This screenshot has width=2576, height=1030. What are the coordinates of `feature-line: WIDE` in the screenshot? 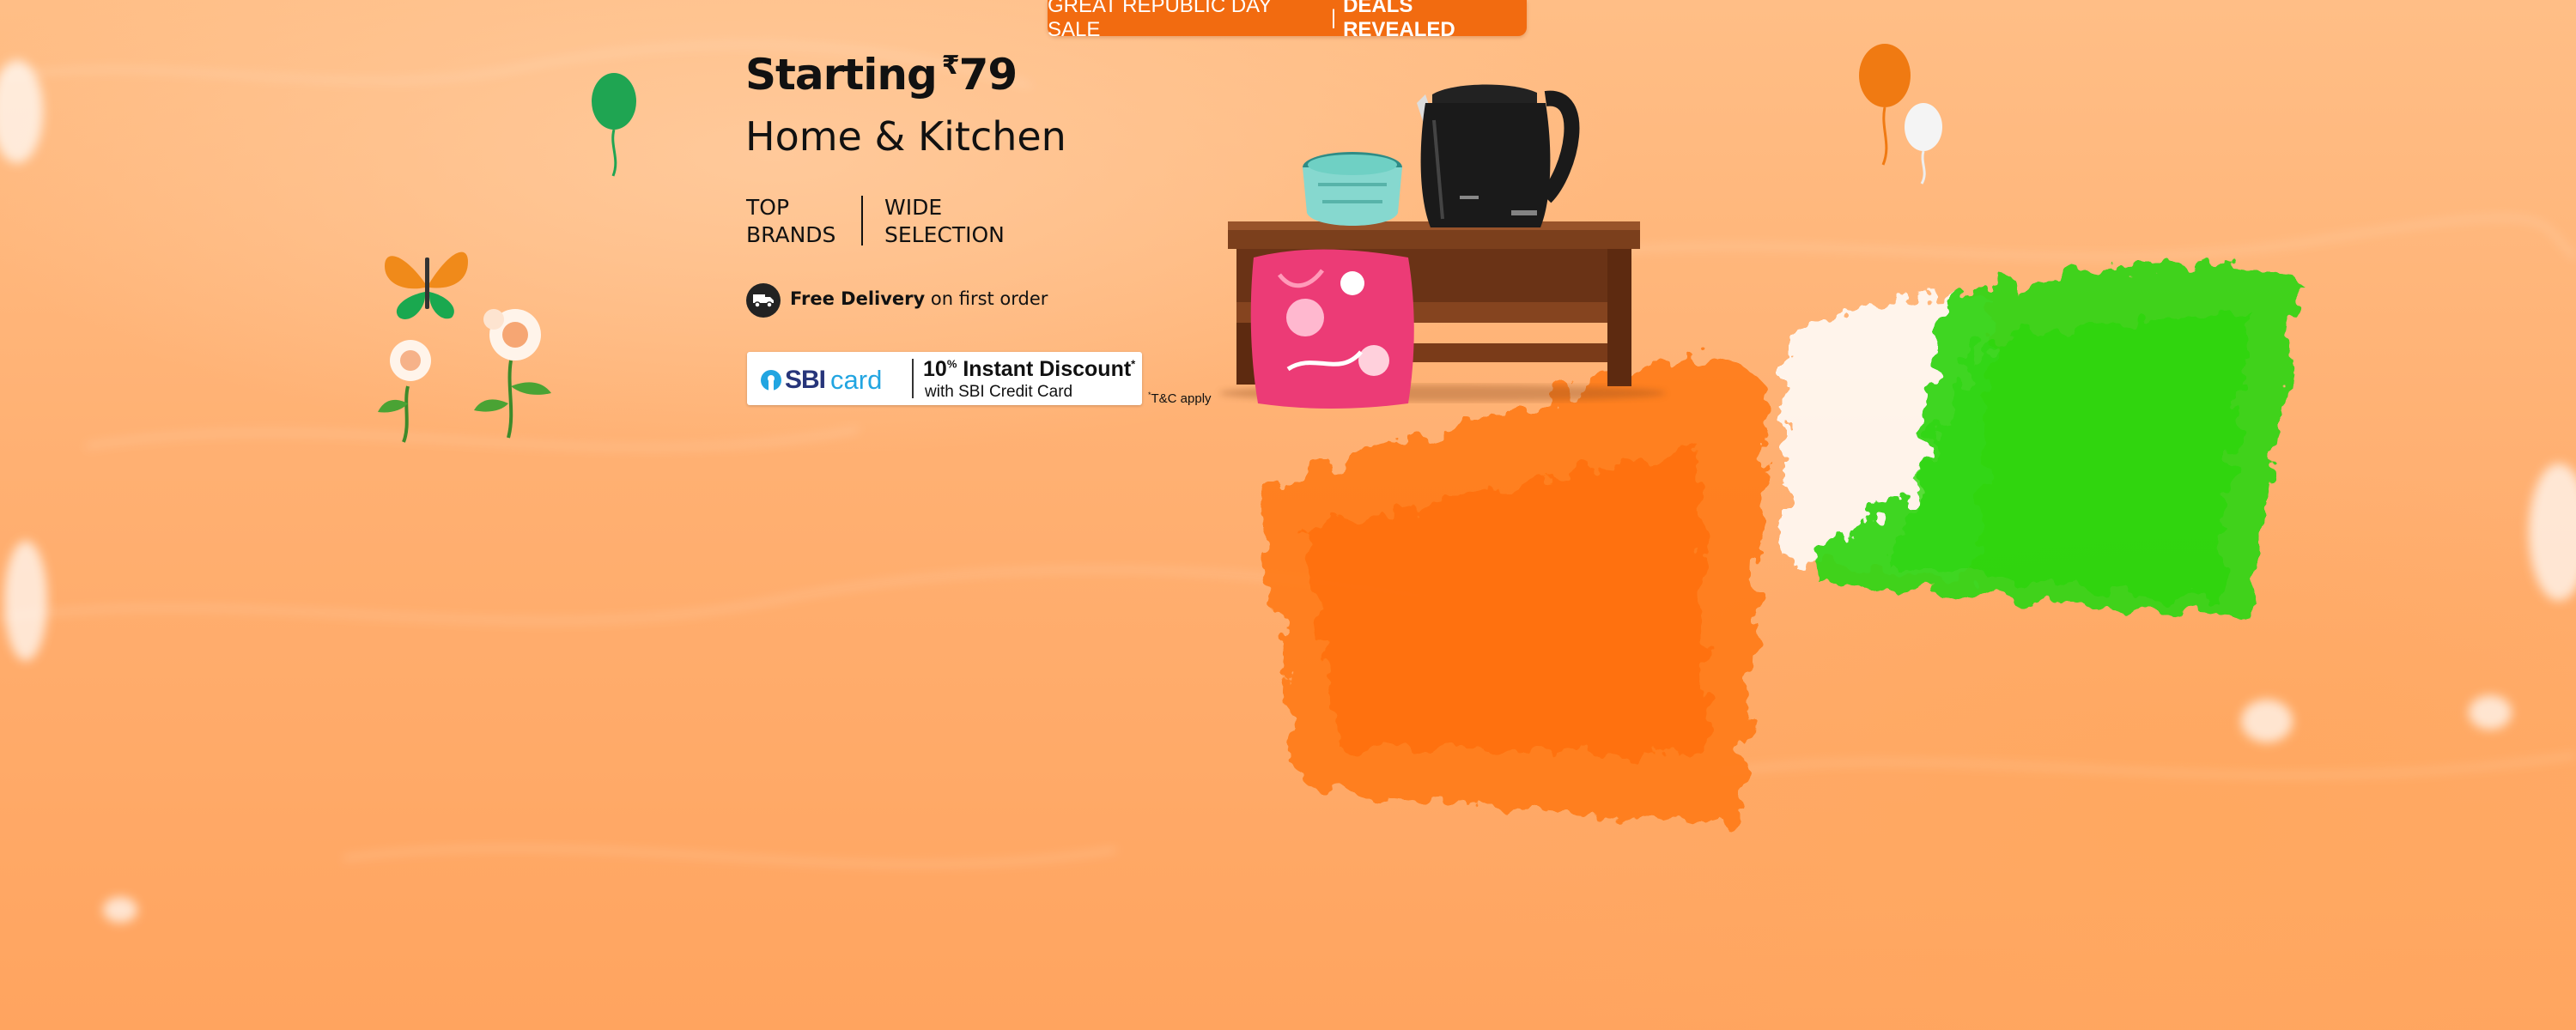 It's located at (914, 207).